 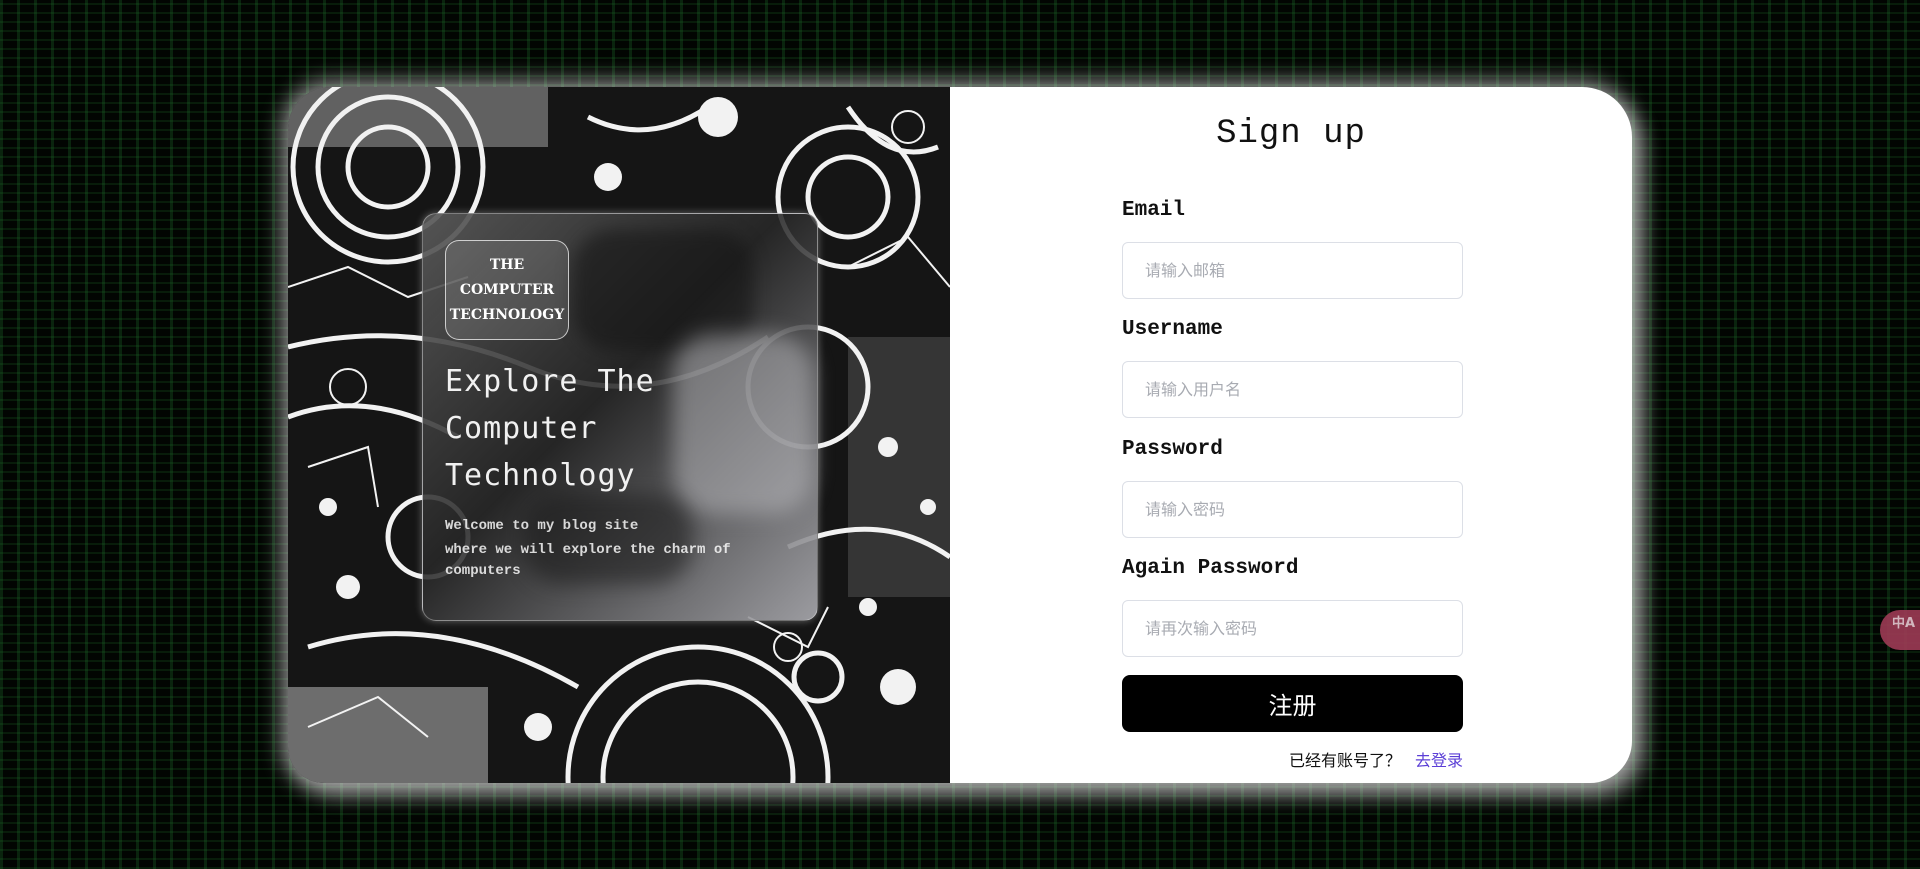 I want to click on register-button: 注册, so click(x=1292, y=703).